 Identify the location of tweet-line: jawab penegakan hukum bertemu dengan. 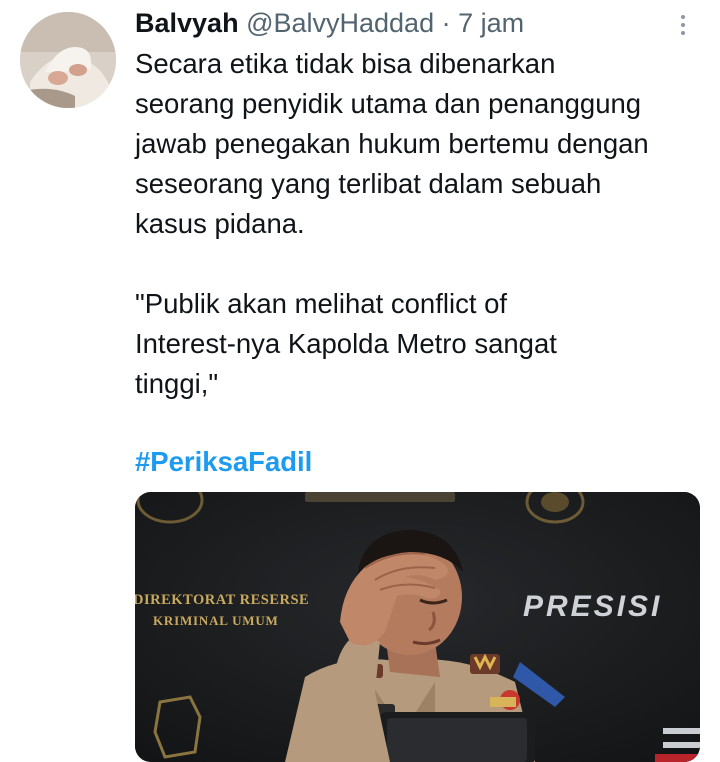
(392, 143).